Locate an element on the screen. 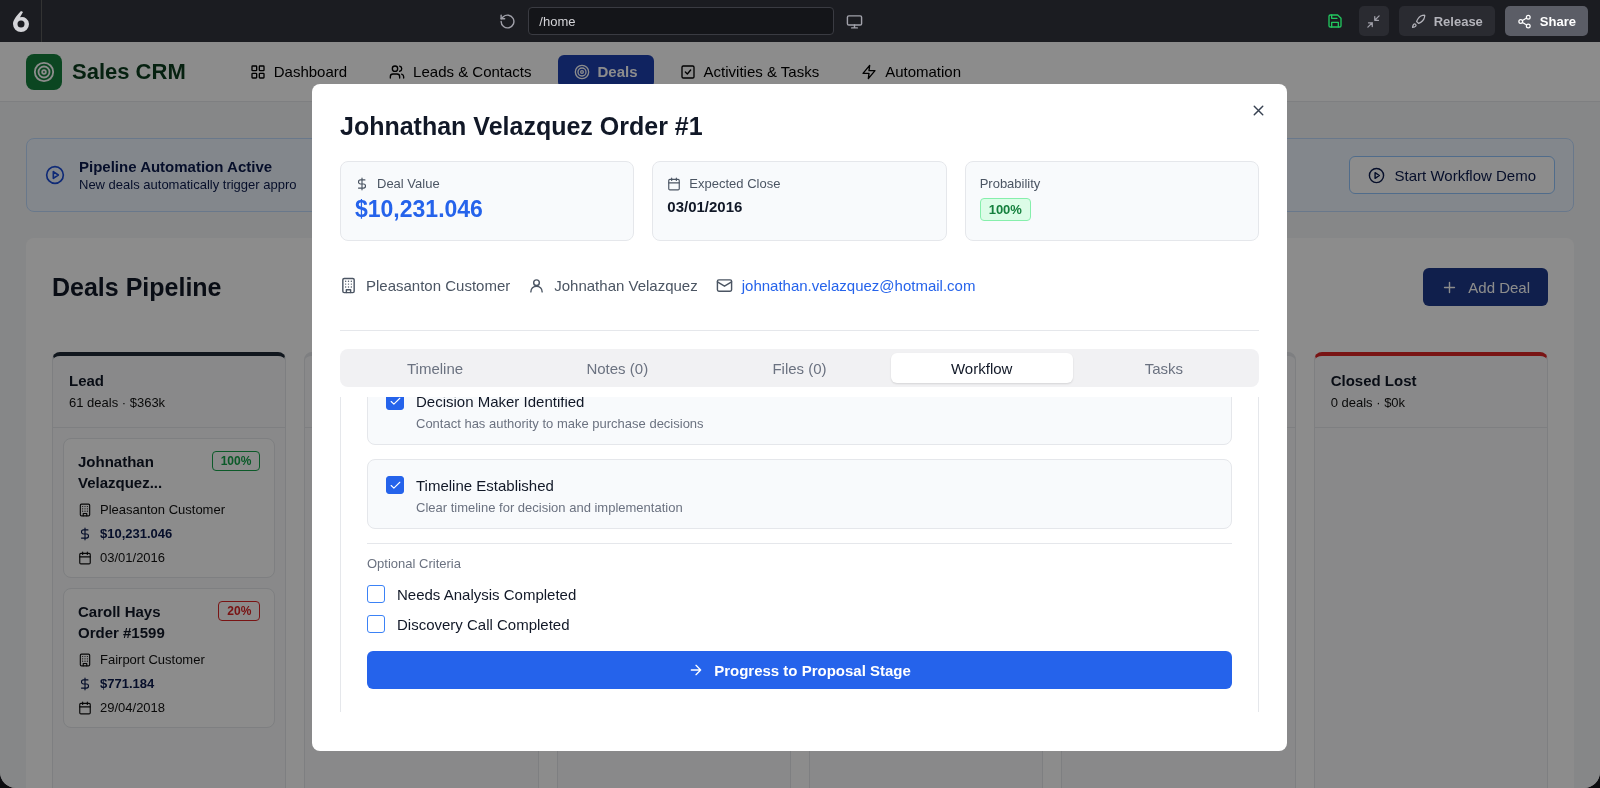 This screenshot has height=788, width=1600. banner-title: Pipeline Automation Active is located at coordinates (176, 166).